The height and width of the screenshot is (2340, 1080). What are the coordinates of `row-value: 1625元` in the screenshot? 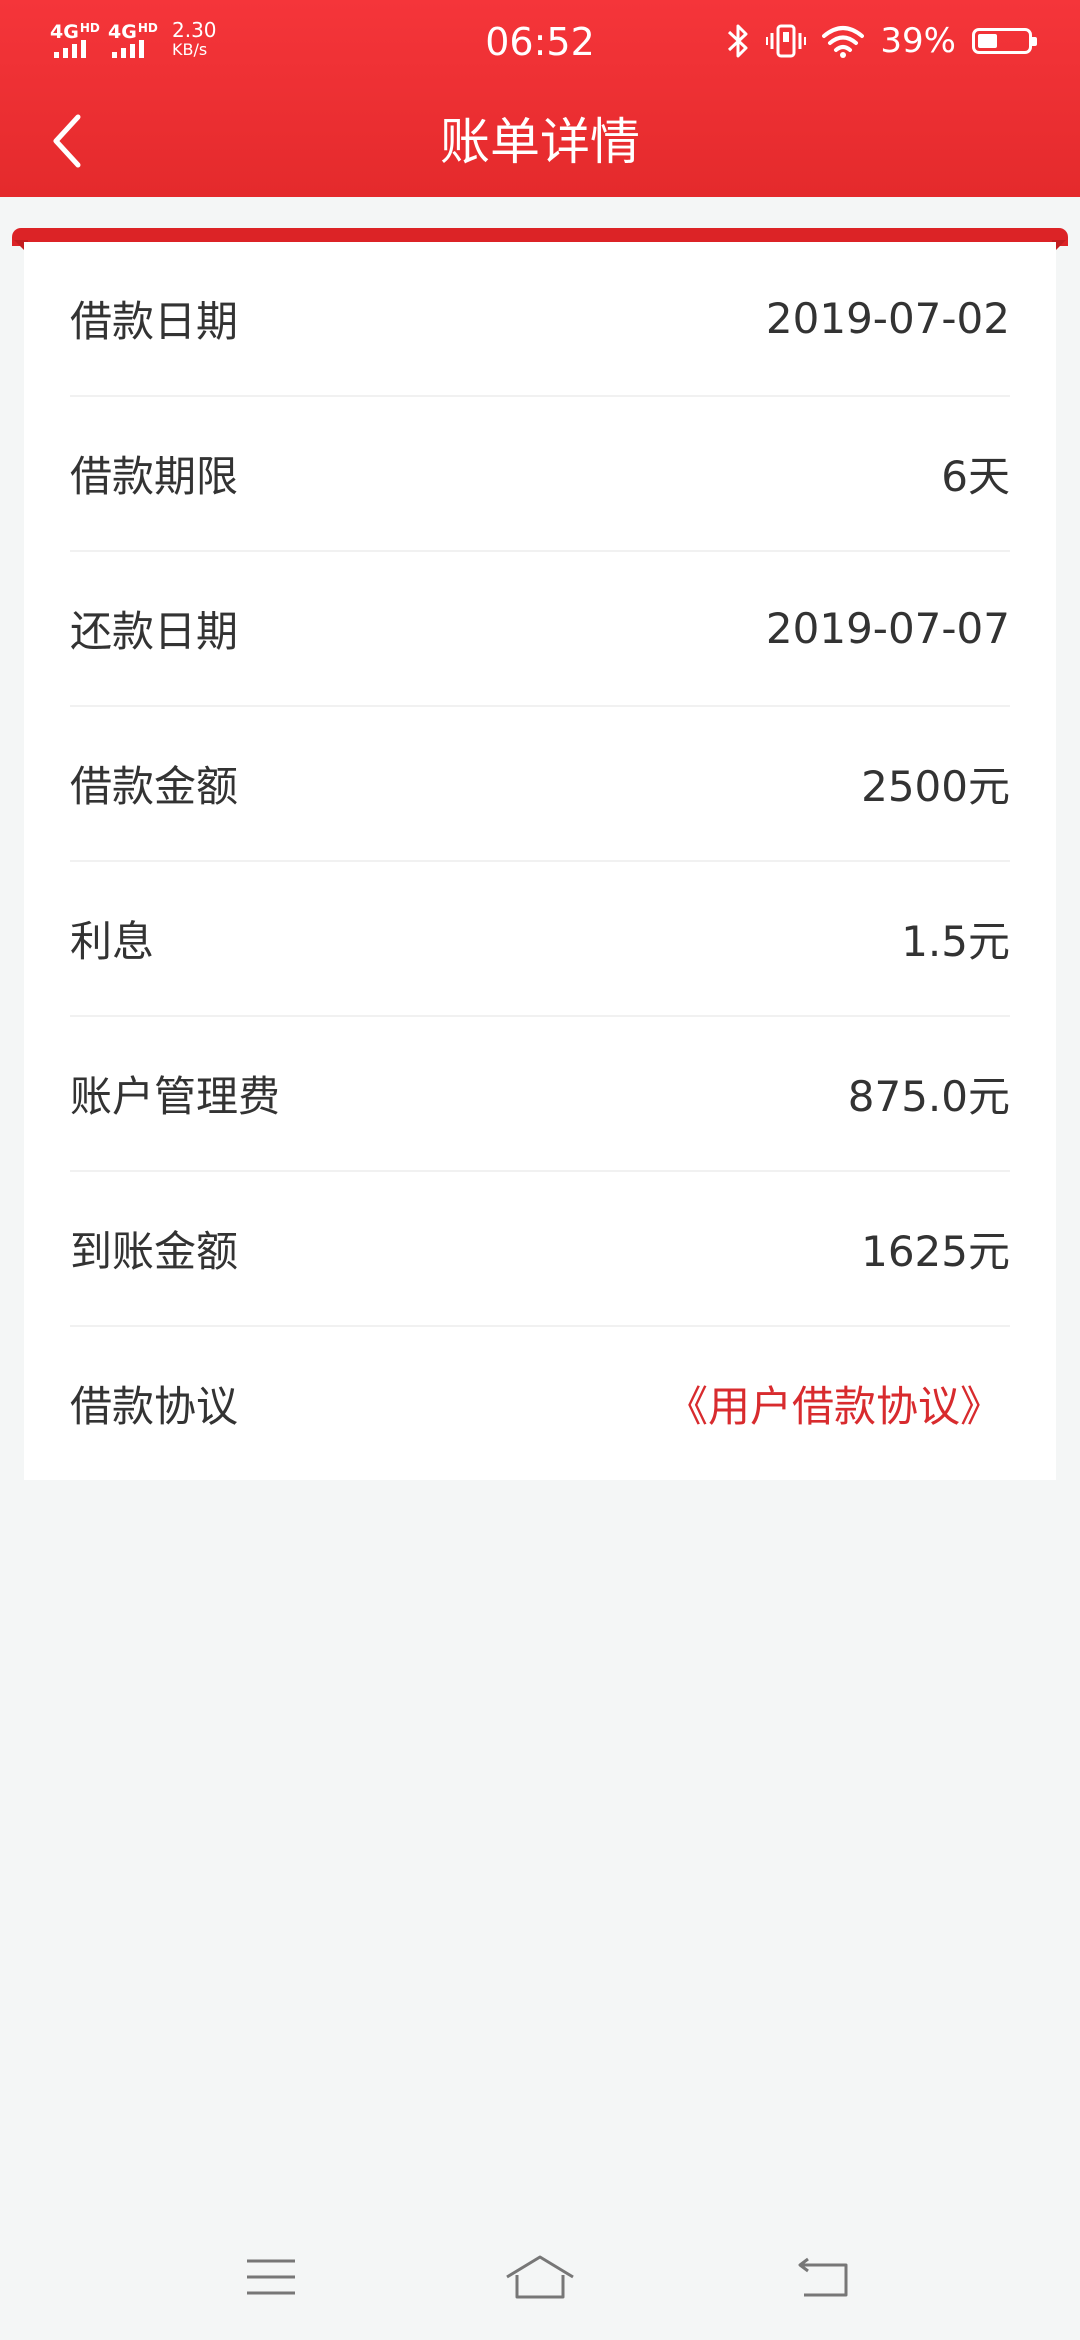 It's located at (935, 1251).